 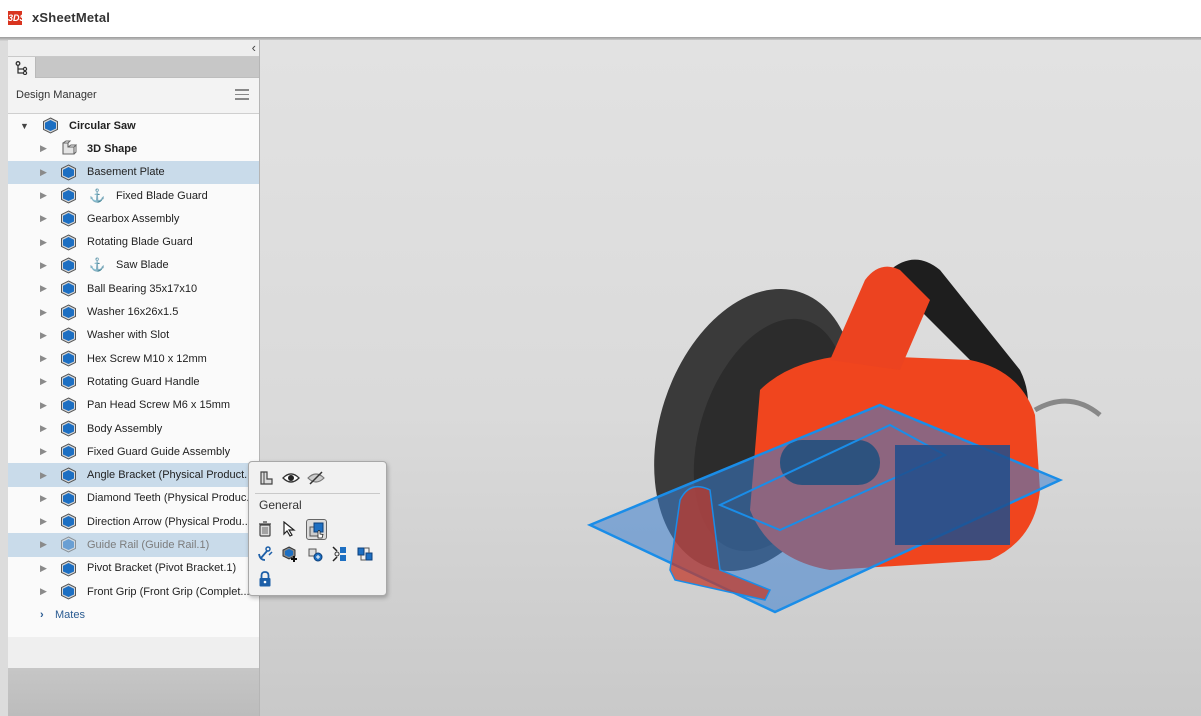 I want to click on tab-design-tree, so click(x=22, y=68).